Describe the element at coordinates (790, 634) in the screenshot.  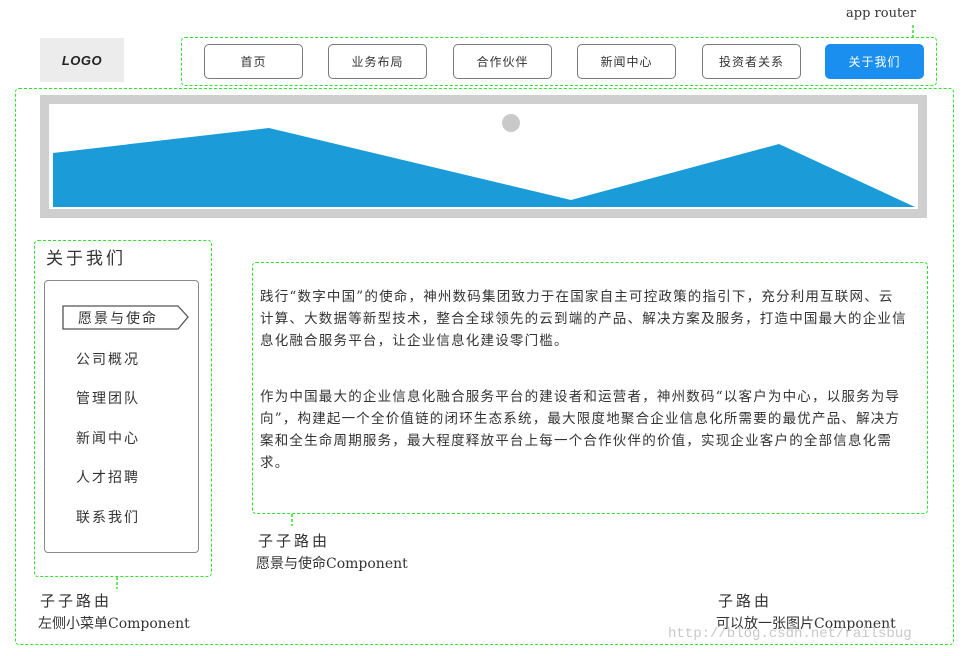
I see `watermark: http://blog.csdn.net/railsbug` at that location.